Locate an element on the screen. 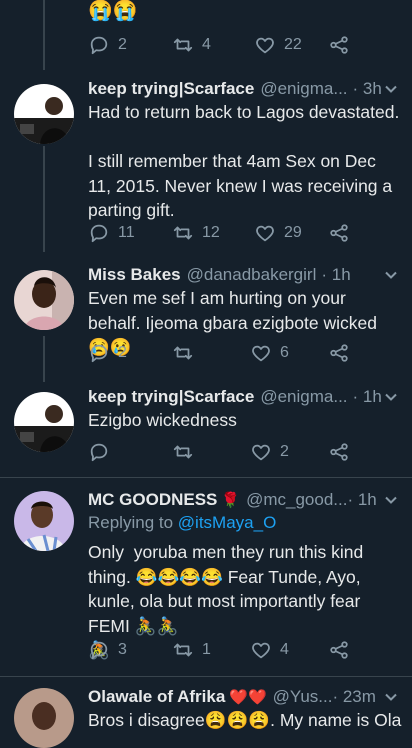 The width and height of the screenshot is (412, 748). display-name: Olawale of Afrika is located at coordinates (156, 697).